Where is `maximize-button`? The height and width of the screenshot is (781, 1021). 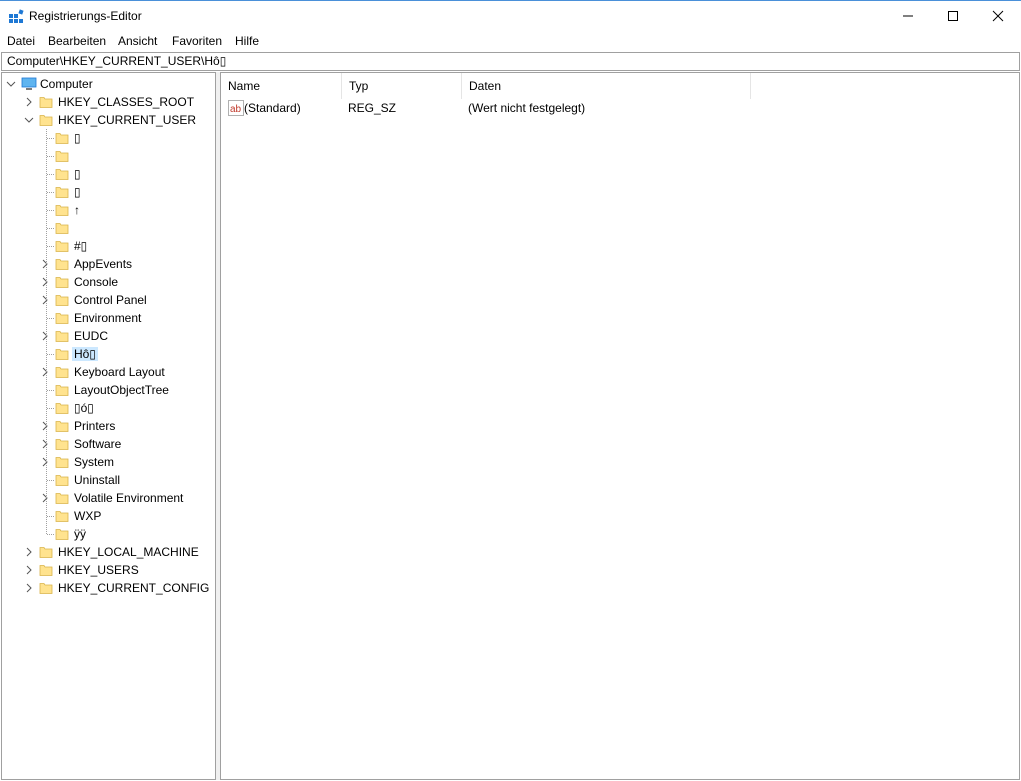 maximize-button is located at coordinates (953, 16).